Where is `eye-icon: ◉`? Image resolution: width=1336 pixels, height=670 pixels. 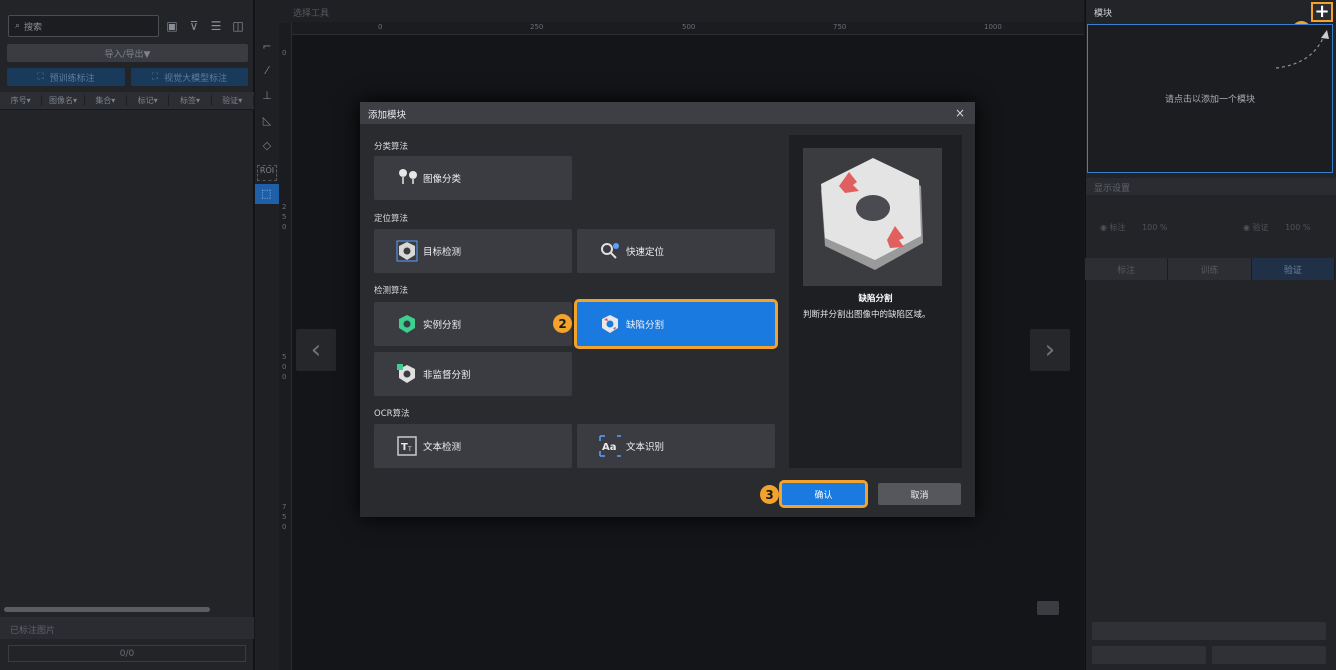 eye-icon: ◉ is located at coordinates (1105, 227).